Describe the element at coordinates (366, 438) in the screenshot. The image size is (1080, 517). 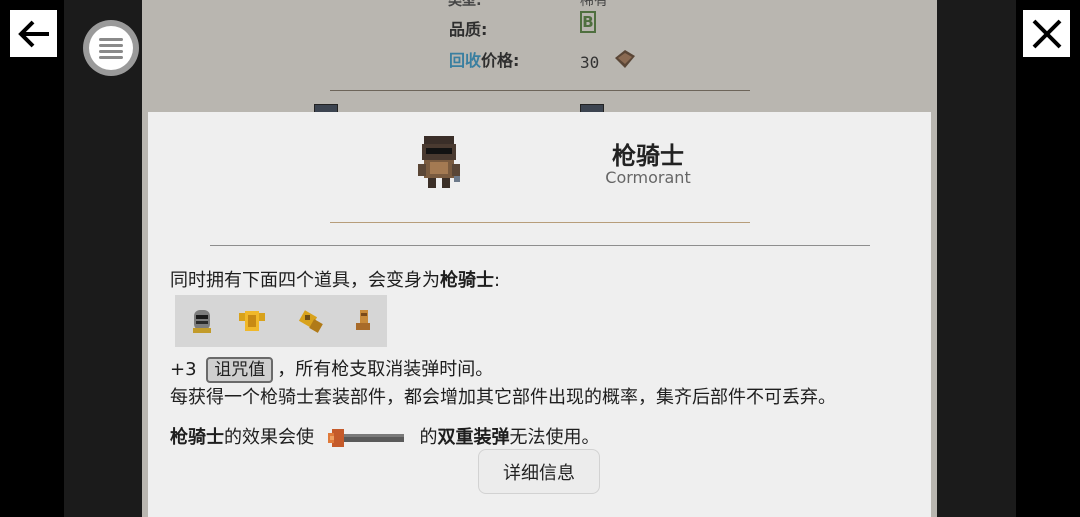
I see `weapon-icon` at that location.